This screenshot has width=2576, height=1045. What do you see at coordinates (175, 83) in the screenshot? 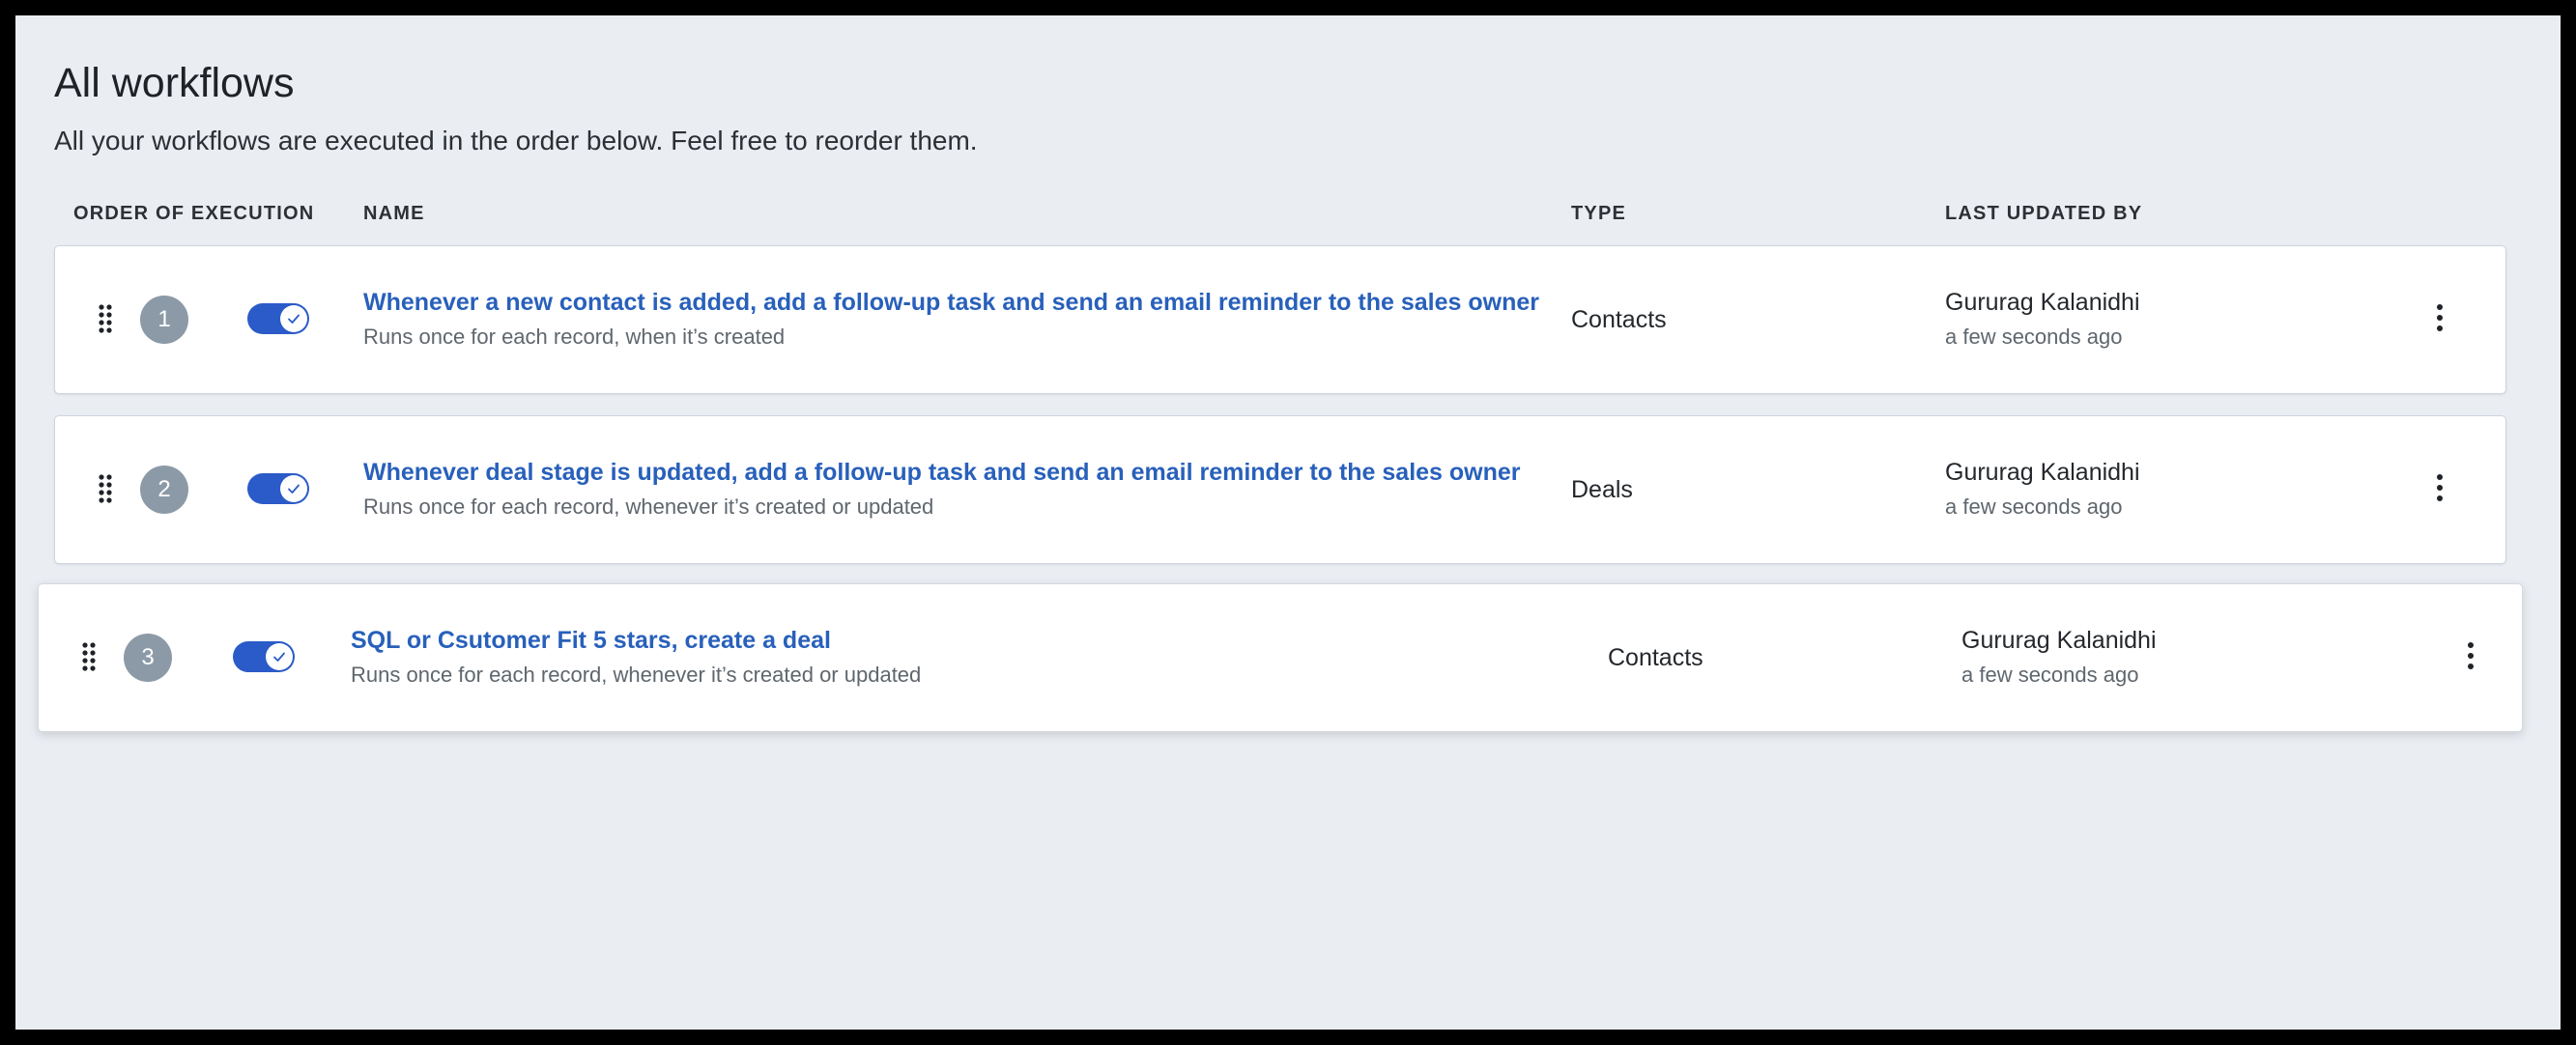
I see `page-title: All workflows` at bounding box center [175, 83].